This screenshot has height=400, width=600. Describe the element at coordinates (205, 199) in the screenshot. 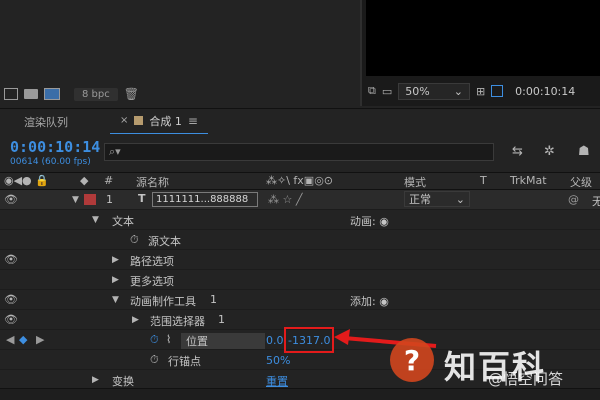

I see `layer-name: 1111111...888888` at that location.